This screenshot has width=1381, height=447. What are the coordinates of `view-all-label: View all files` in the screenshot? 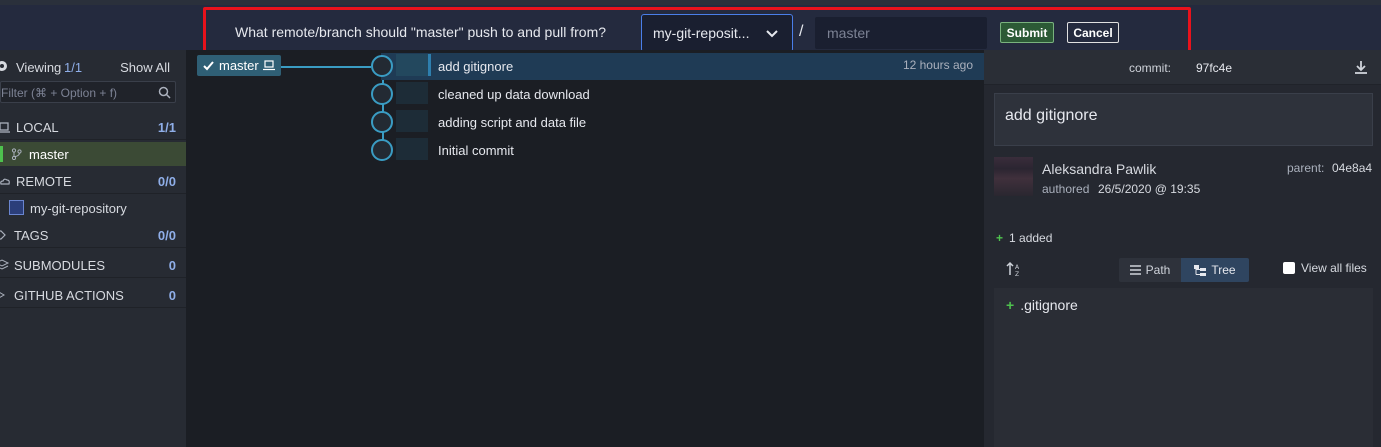 It's located at (1334, 268).